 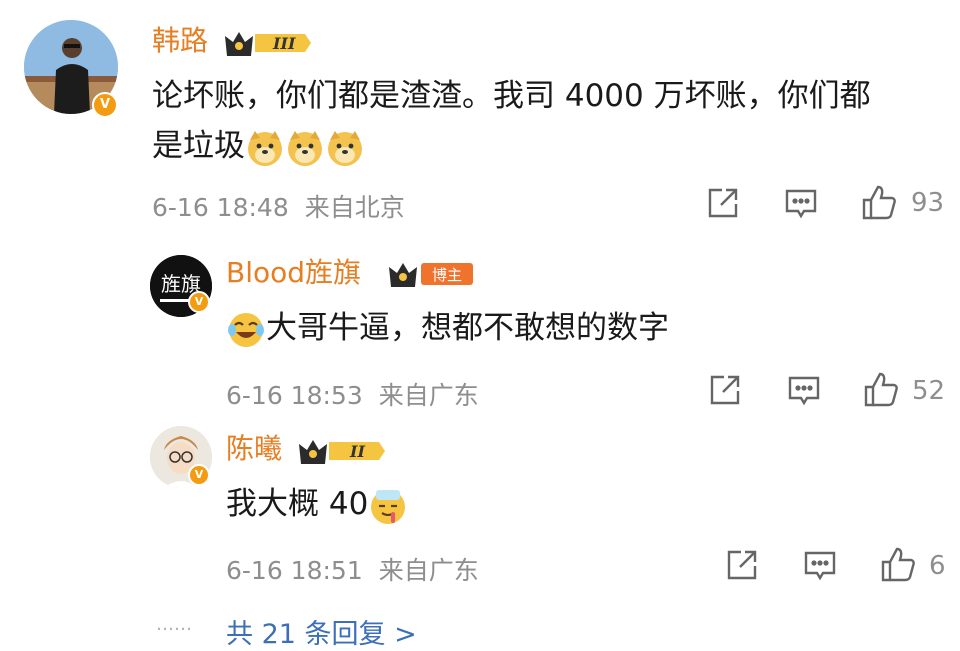 What do you see at coordinates (511, 96) in the screenshot?
I see `comment-text-line1: 论坏账，你们都是渣渣。我司 4000 万坏账，你们都` at bounding box center [511, 96].